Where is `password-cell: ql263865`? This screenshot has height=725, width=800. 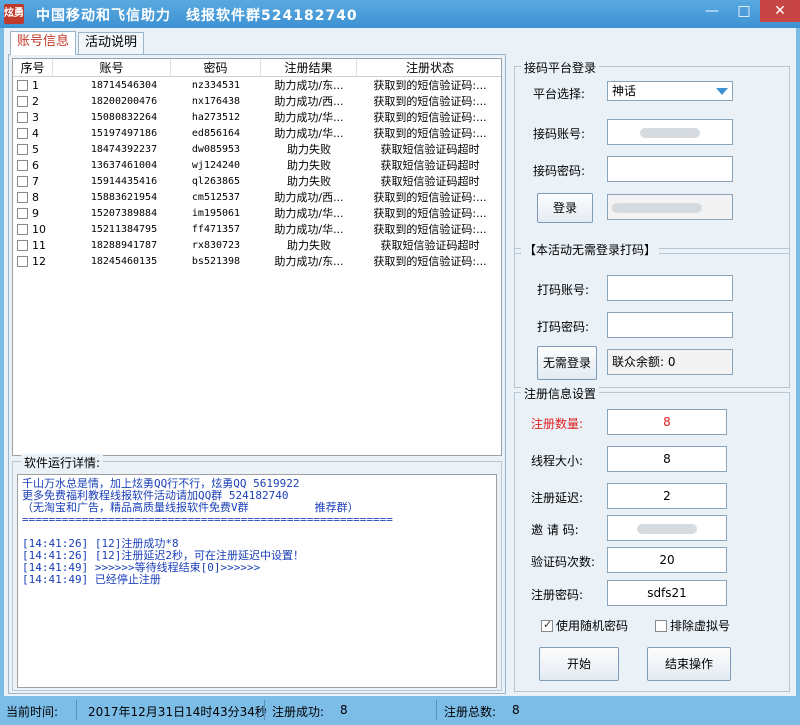 password-cell: ql263865 is located at coordinates (216, 181).